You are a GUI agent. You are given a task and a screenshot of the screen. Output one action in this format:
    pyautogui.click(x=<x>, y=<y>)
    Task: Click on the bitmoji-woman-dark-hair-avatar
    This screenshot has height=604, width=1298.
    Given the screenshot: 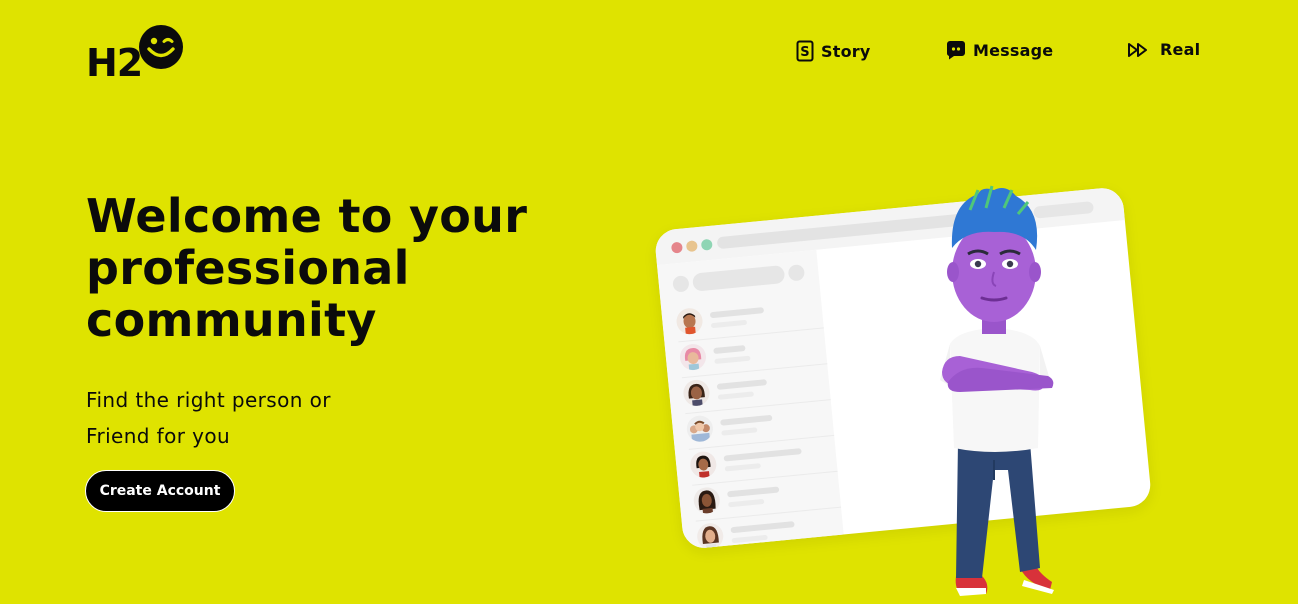 What is the action you would take?
    pyautogui.click(x=706, y=500)
    